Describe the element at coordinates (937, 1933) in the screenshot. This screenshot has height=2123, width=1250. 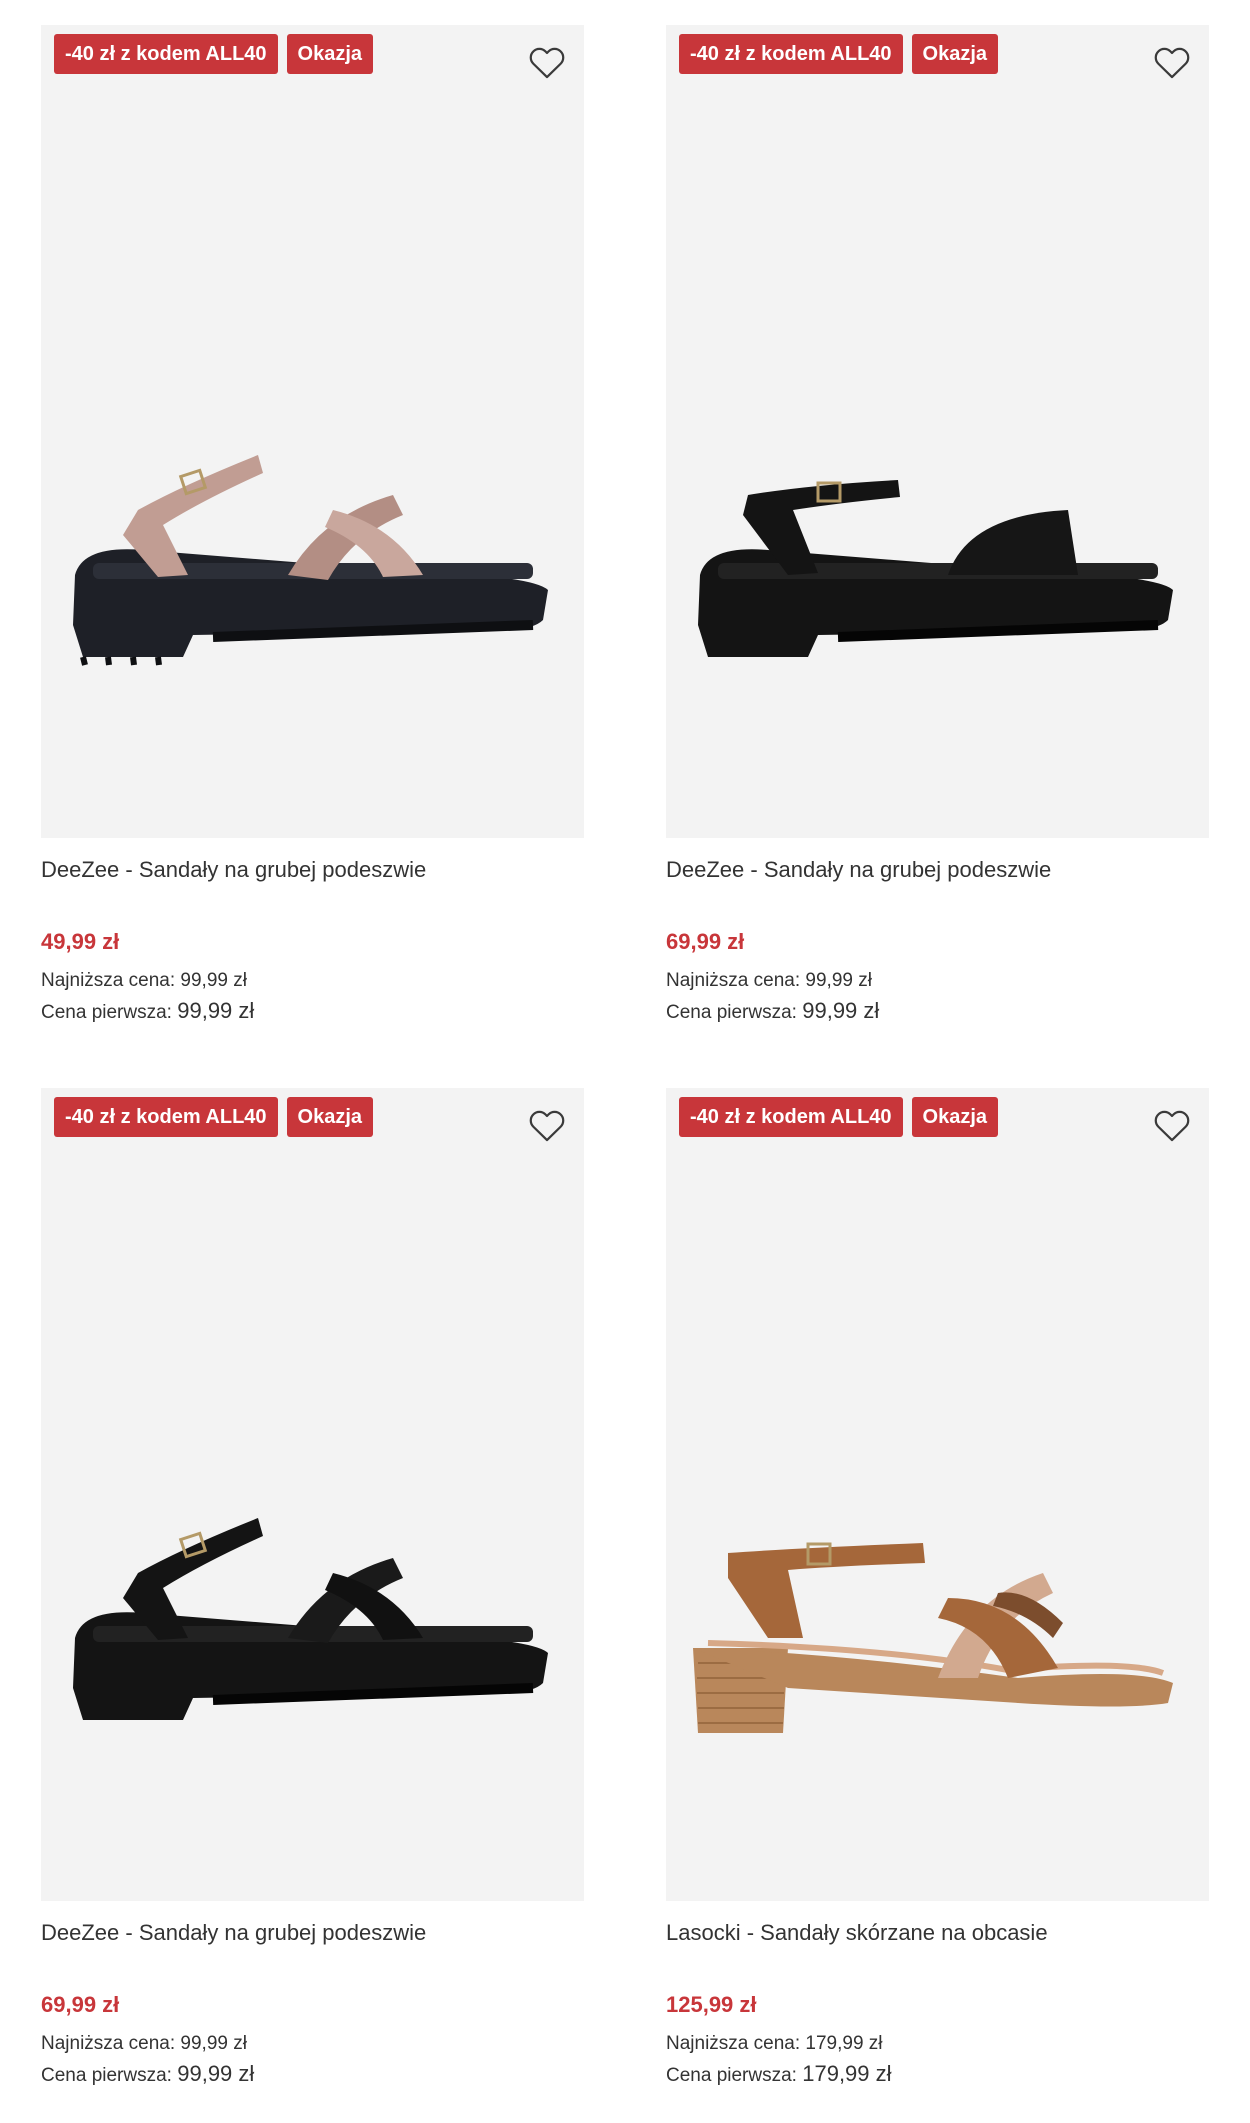
I see `product-title: Lasocki - Sandały skórzane na obcasie` at that location.